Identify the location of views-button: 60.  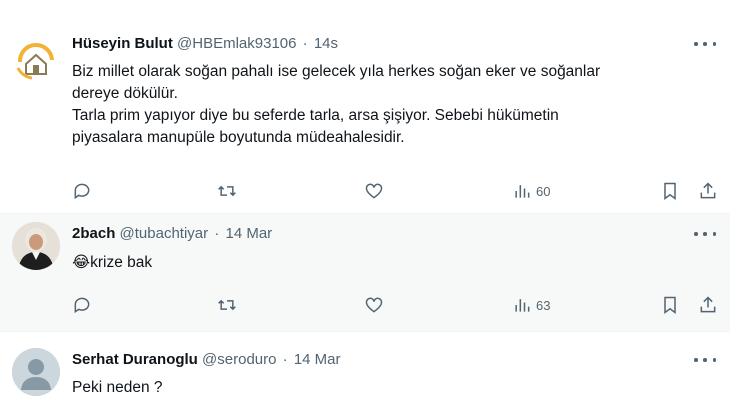
(531, 191).